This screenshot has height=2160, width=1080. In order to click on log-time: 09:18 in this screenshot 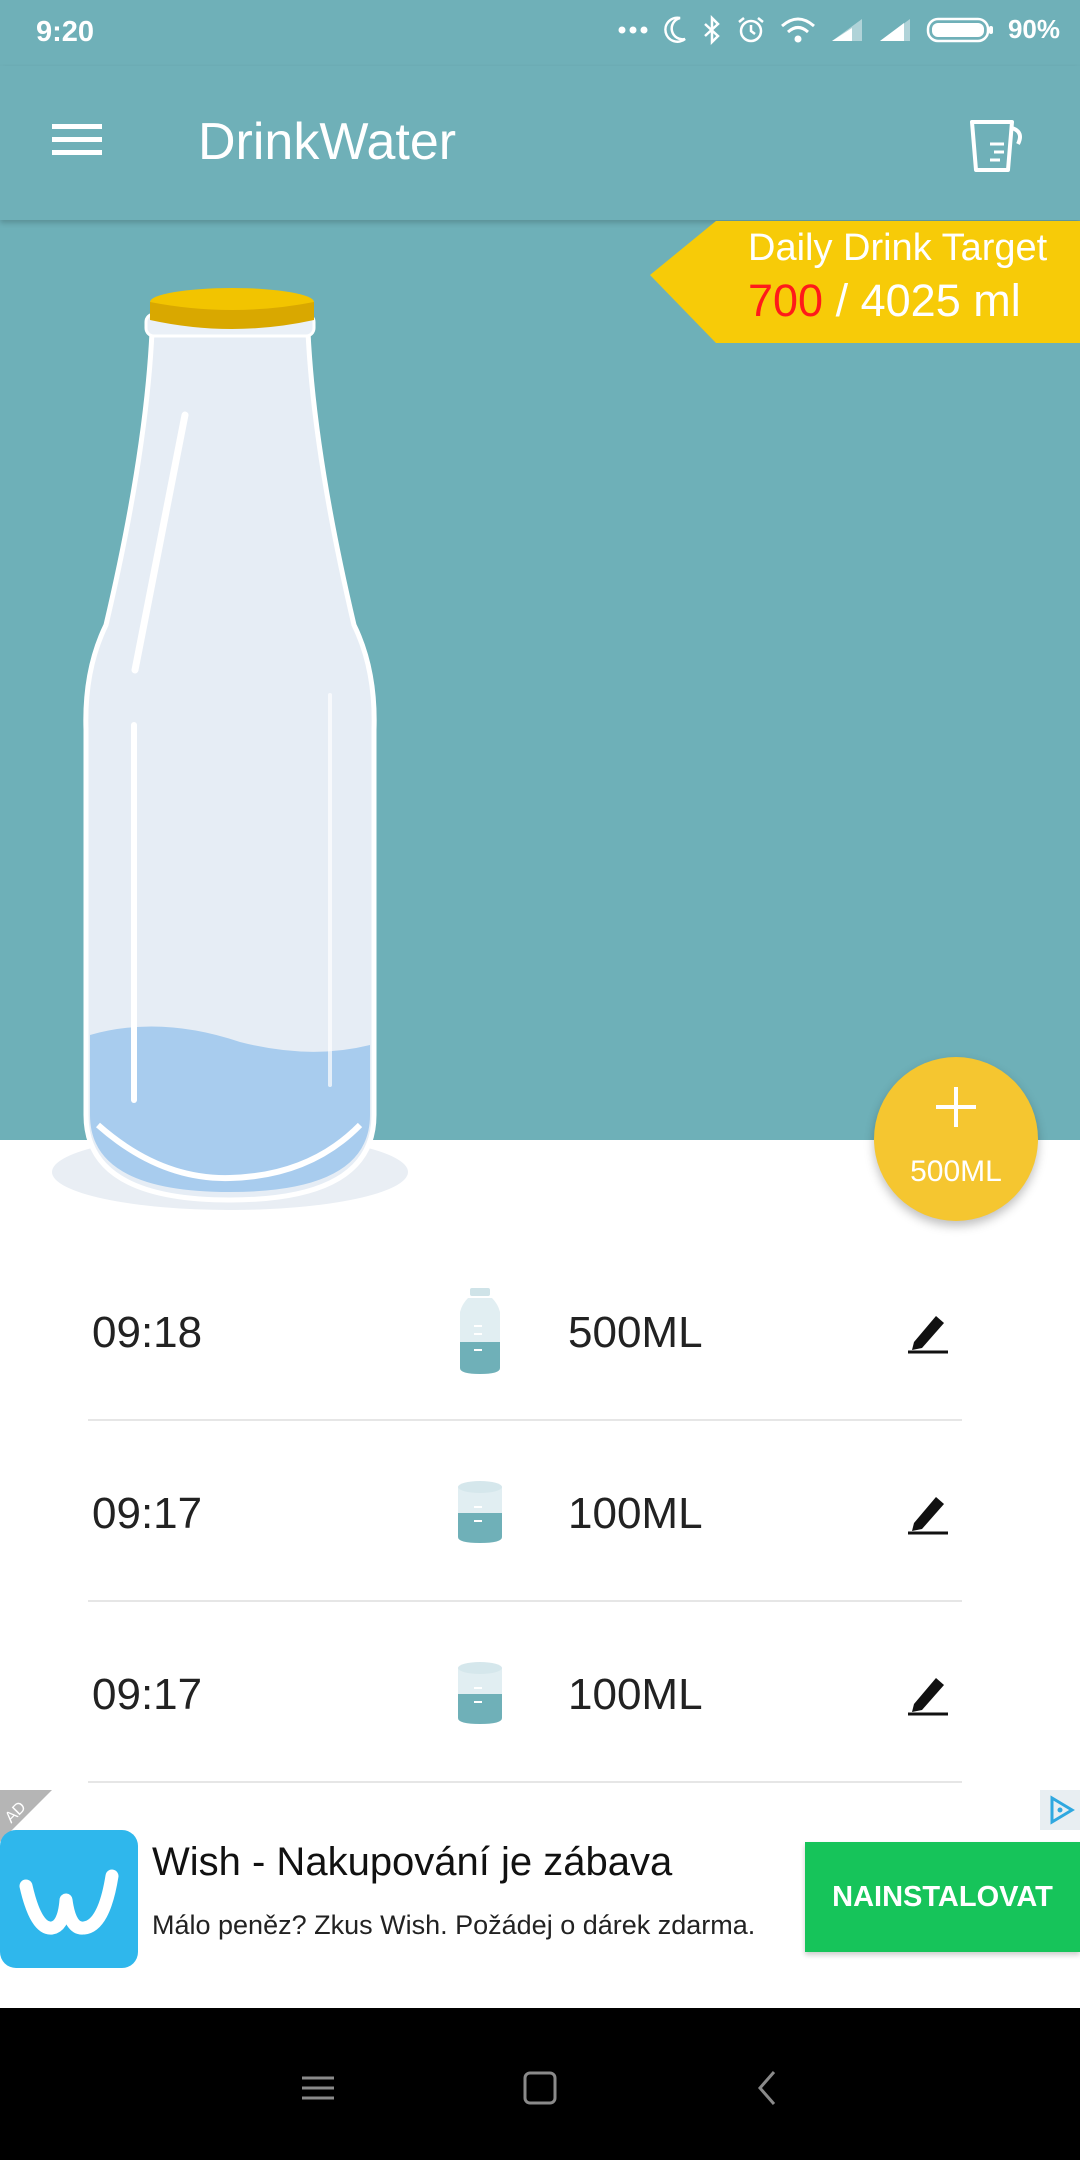, I will do `click(147, 1332)`.